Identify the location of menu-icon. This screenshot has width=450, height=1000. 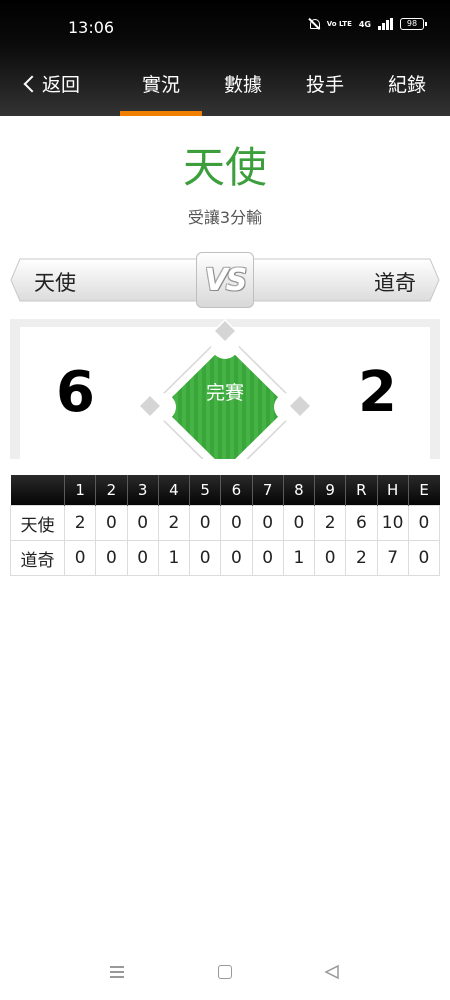
(117, 972).